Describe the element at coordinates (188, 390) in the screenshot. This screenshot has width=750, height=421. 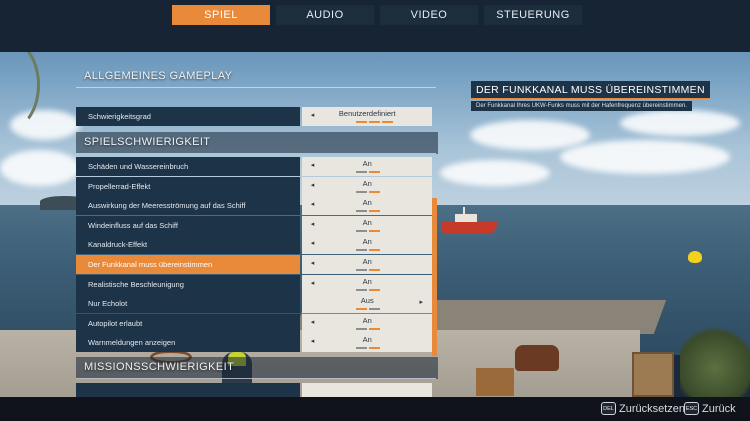
I see `setting-label` at that location.